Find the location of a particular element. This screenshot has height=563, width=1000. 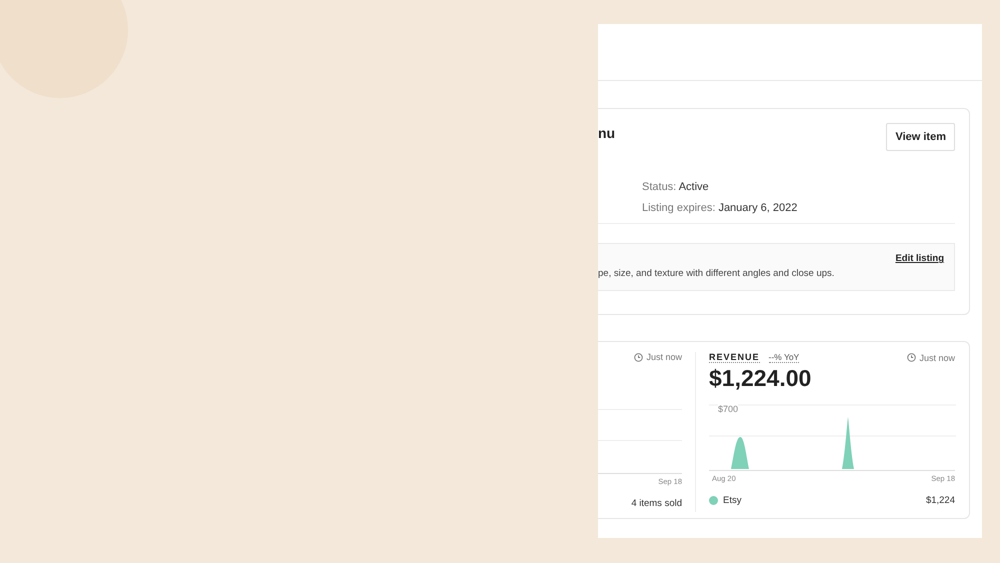

listing-title: nu is located at coordinates (607, 133).